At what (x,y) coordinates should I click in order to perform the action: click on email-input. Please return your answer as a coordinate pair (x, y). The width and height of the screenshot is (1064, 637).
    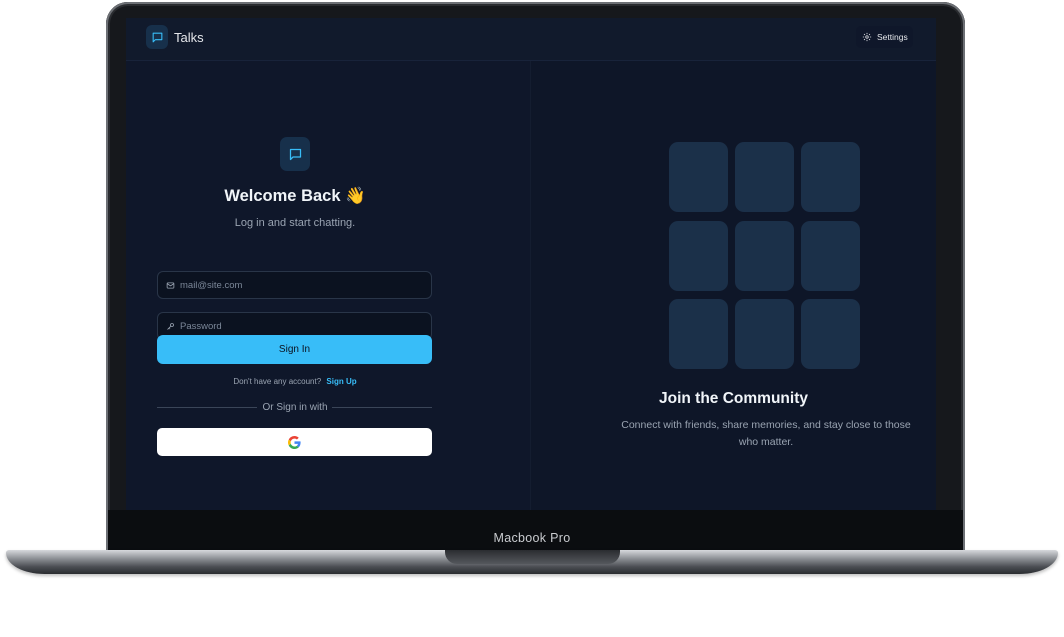
    Looking at the image, I should click on (300, 285).